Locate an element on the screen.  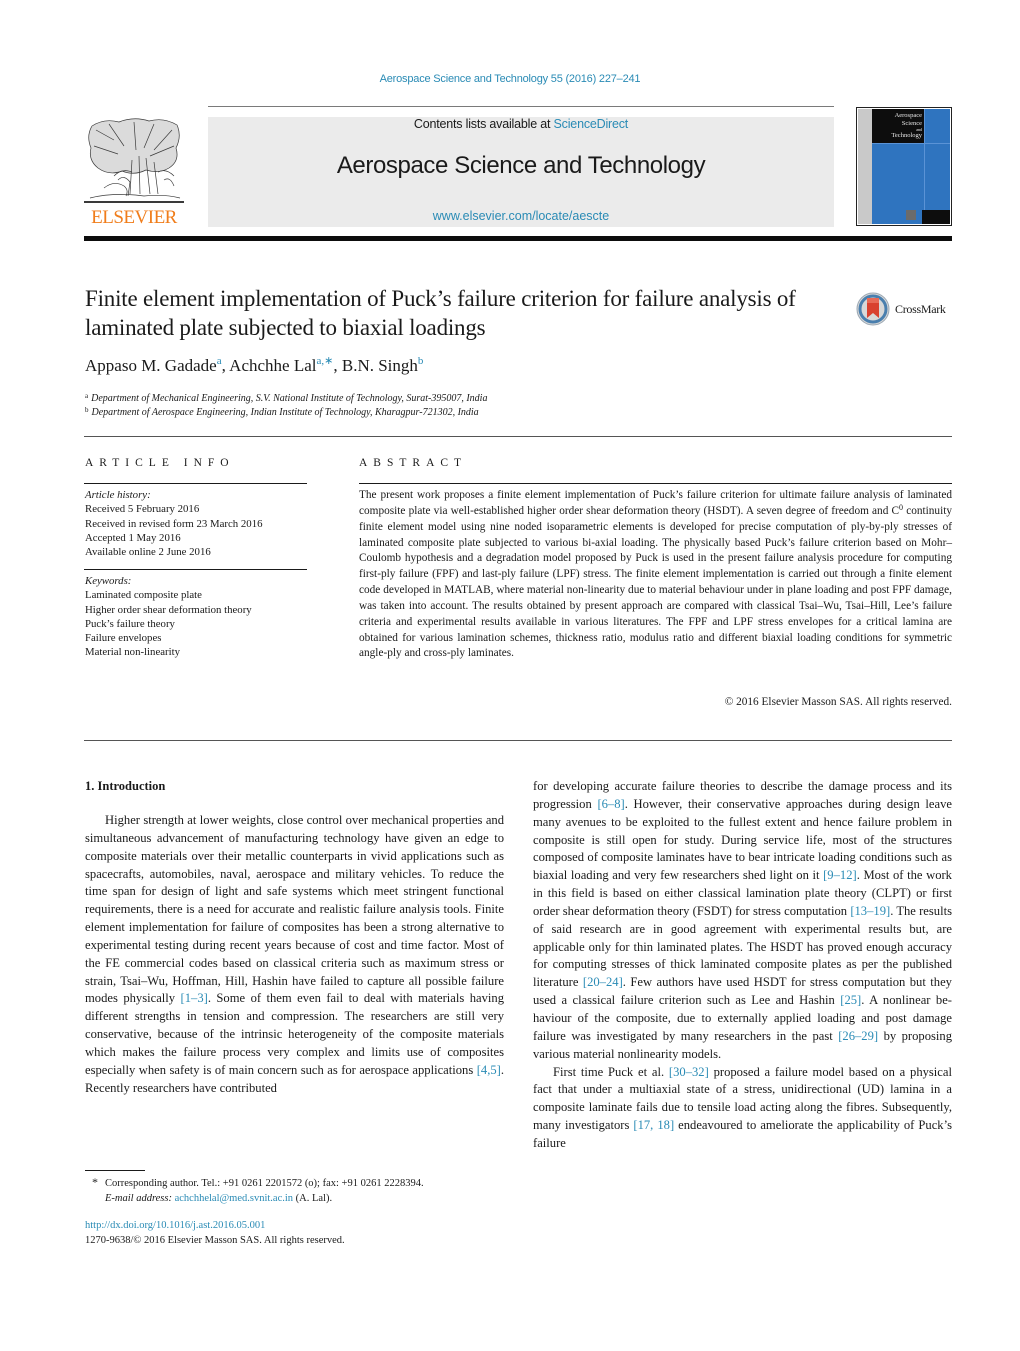
footnote-star: * is located at coordinates (95, 1182).